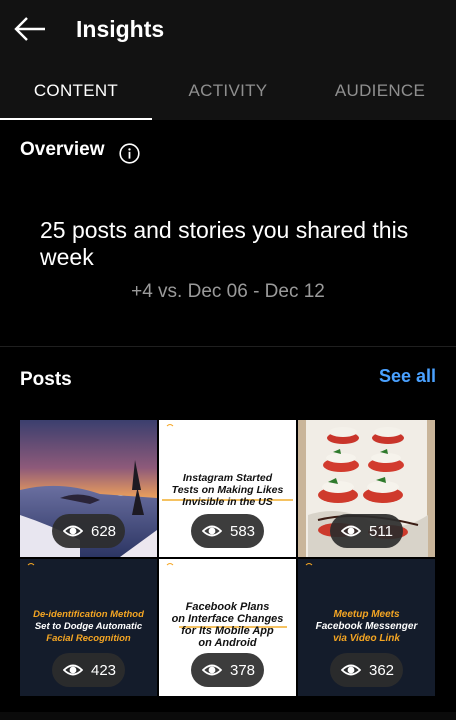  I want to click on info-button, so click(129, 153).